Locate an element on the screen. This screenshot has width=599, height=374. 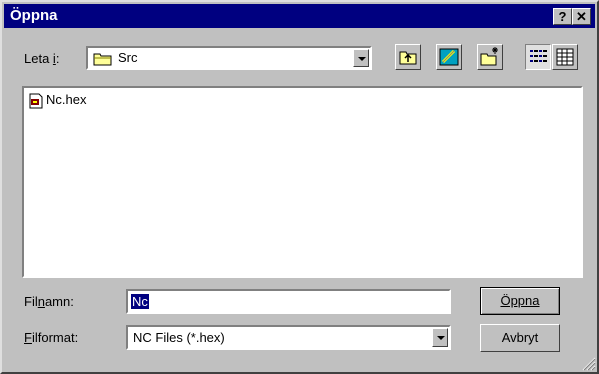
cancel-button-label: Avbryt is located at coordinates (520, 337).